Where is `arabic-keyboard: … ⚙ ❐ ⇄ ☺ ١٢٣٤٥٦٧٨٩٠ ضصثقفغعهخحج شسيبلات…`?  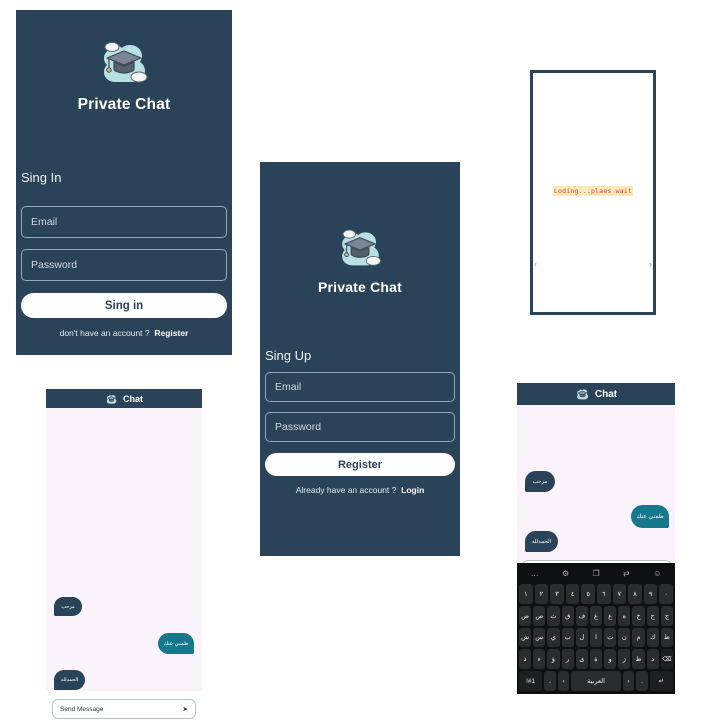 arabic-keyboard: … ⚙ ❐ ⇄ ☺ ١٢٣٤٥٦٧٨٩٠ ضصثقفغعهخحج شسيبلات… is located at coordinates (596, 628).